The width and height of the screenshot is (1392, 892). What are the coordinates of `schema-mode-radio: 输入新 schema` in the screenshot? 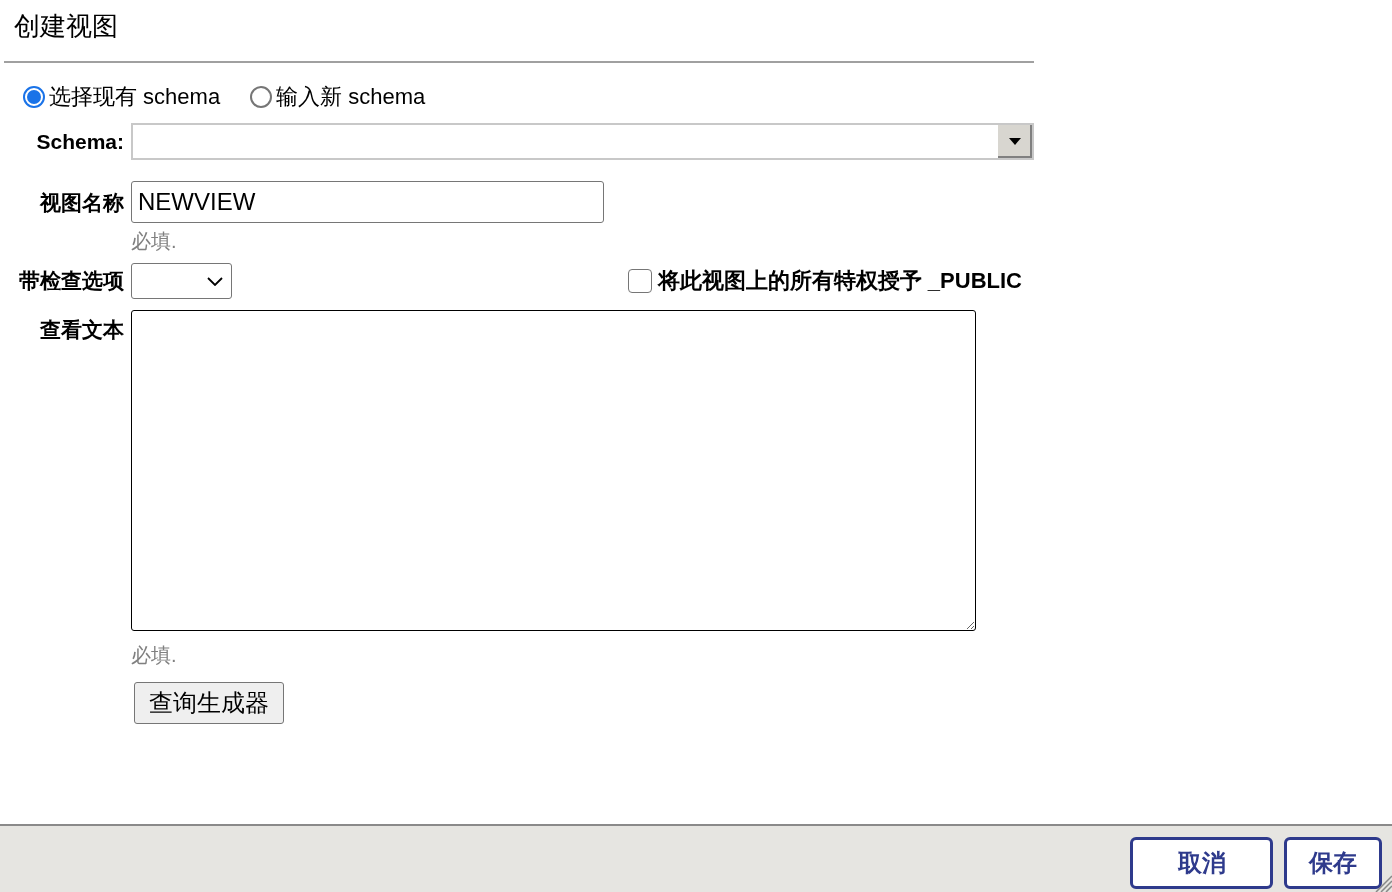 It's located at (338, 97).